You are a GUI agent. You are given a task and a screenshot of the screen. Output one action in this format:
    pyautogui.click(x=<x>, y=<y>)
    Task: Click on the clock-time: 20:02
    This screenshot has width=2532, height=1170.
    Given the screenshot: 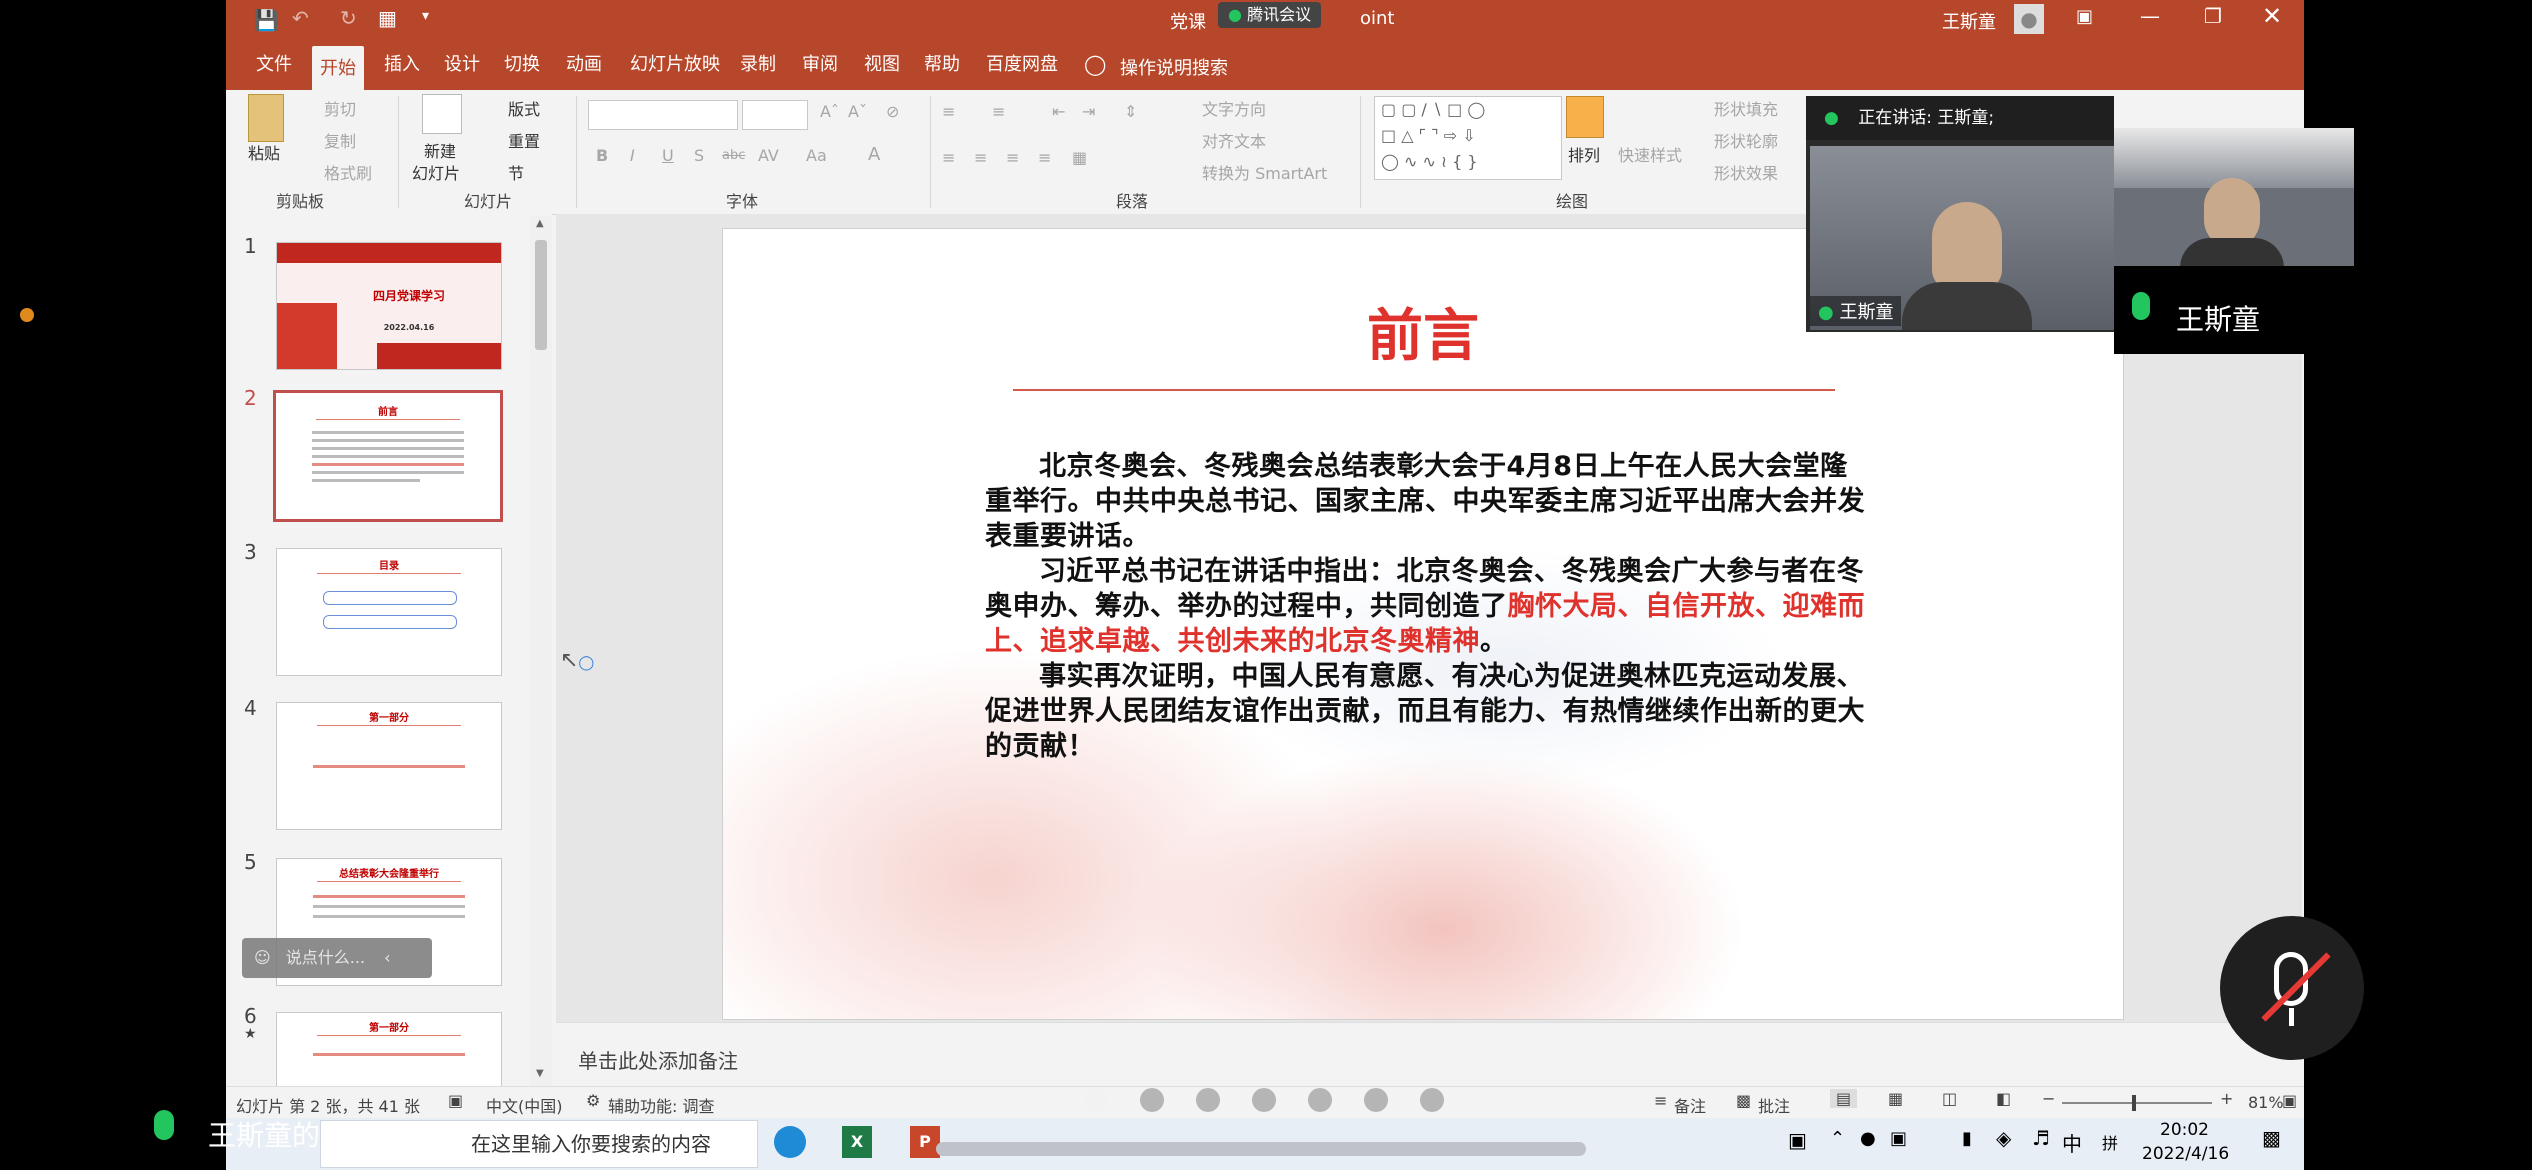 What is the action you would take?
    pyautogui.click(x=2184, y=1130)
    